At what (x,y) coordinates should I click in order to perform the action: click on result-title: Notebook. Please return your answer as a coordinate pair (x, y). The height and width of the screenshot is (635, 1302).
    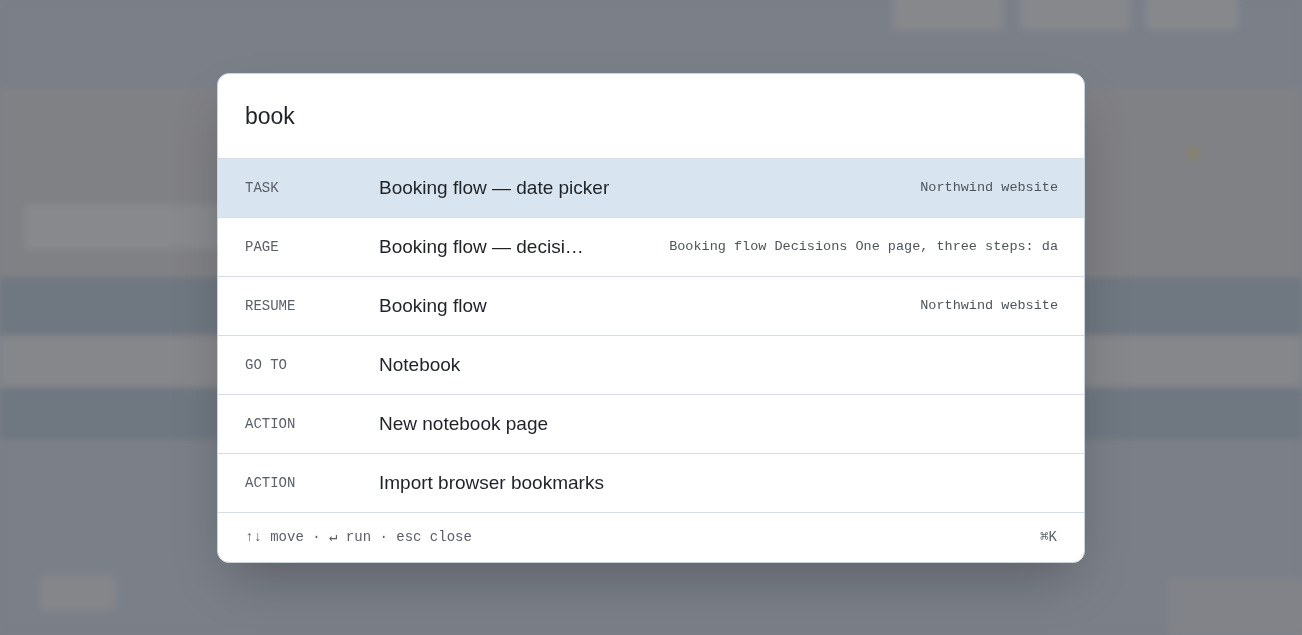
    Looking at the image, I should click on (420, 364).